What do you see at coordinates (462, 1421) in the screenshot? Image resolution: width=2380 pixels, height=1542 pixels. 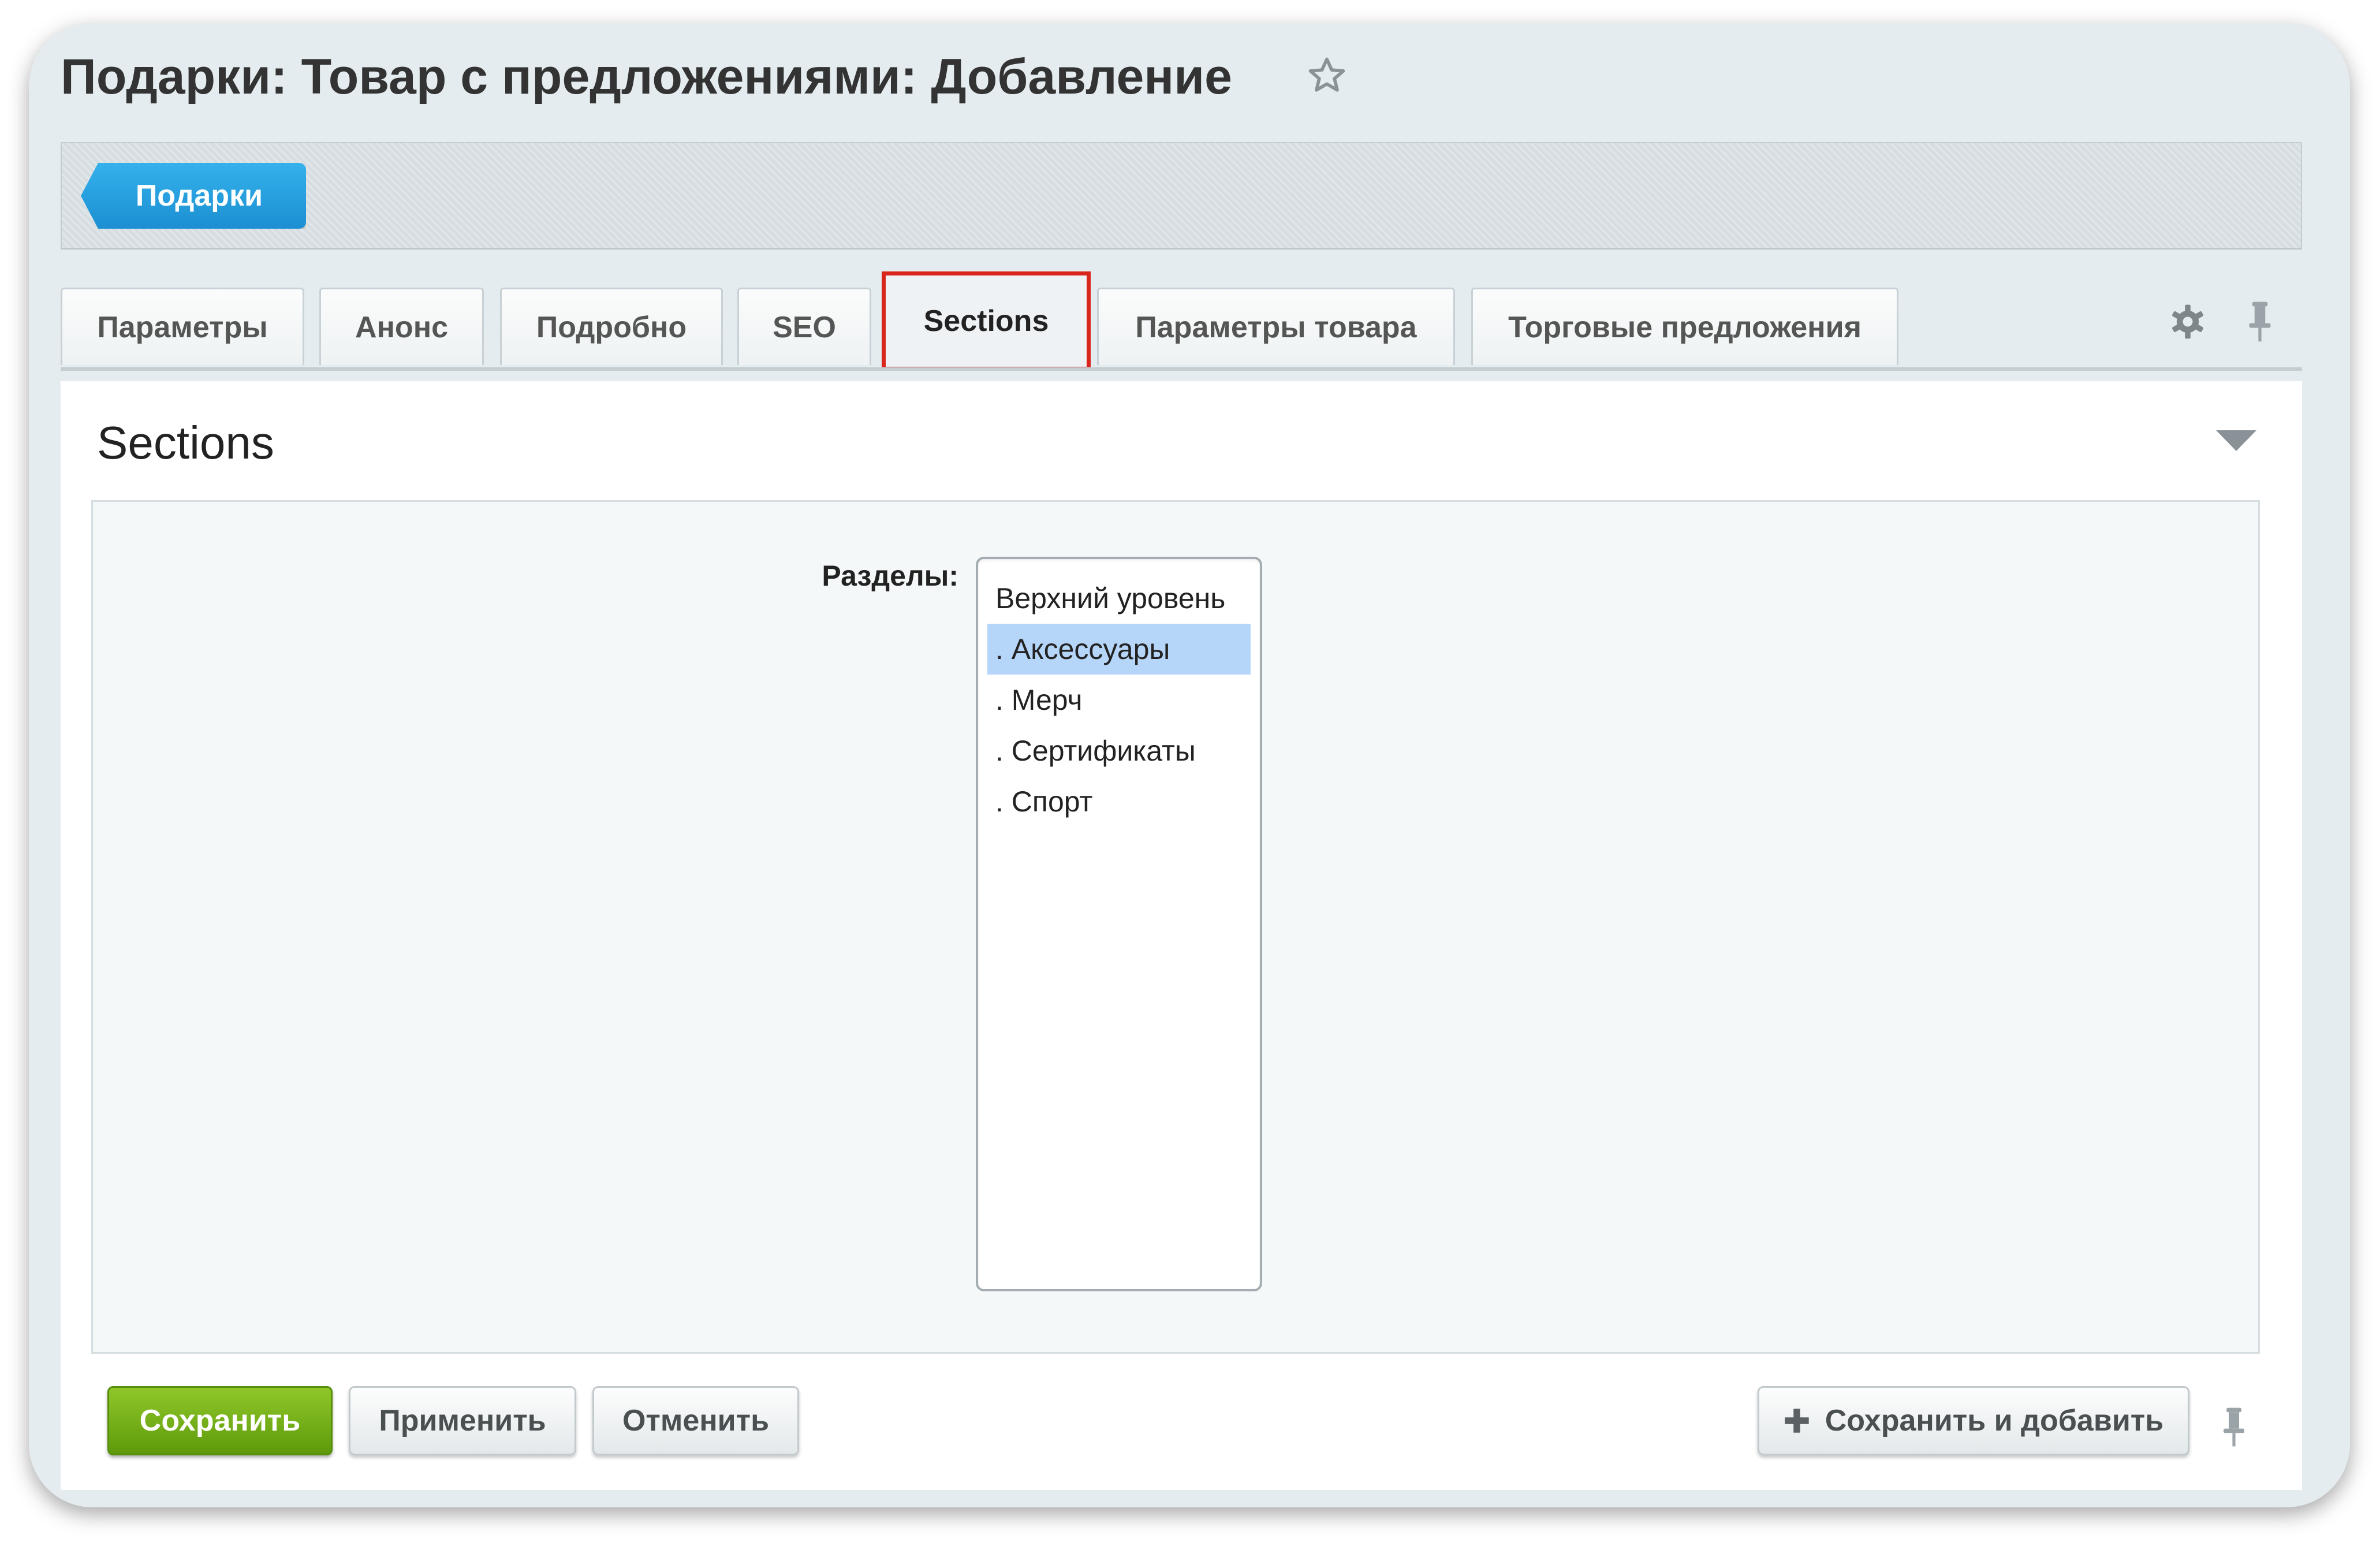 I see `apply-button: Применить` at bounding box center [462, 1421].